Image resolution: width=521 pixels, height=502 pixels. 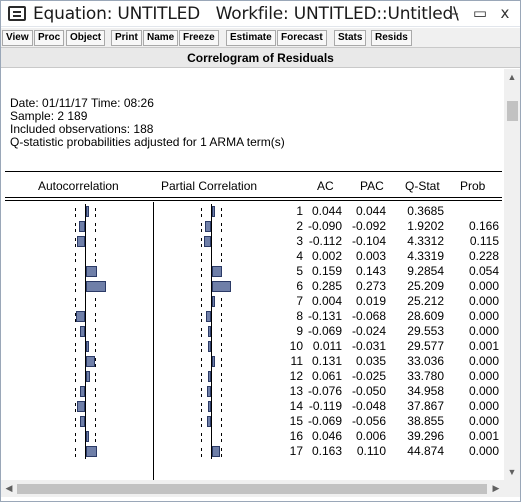 I want to click on table-row: 14 -0.119 -0.048 37.867 0.000, so click(x=254, y=406).